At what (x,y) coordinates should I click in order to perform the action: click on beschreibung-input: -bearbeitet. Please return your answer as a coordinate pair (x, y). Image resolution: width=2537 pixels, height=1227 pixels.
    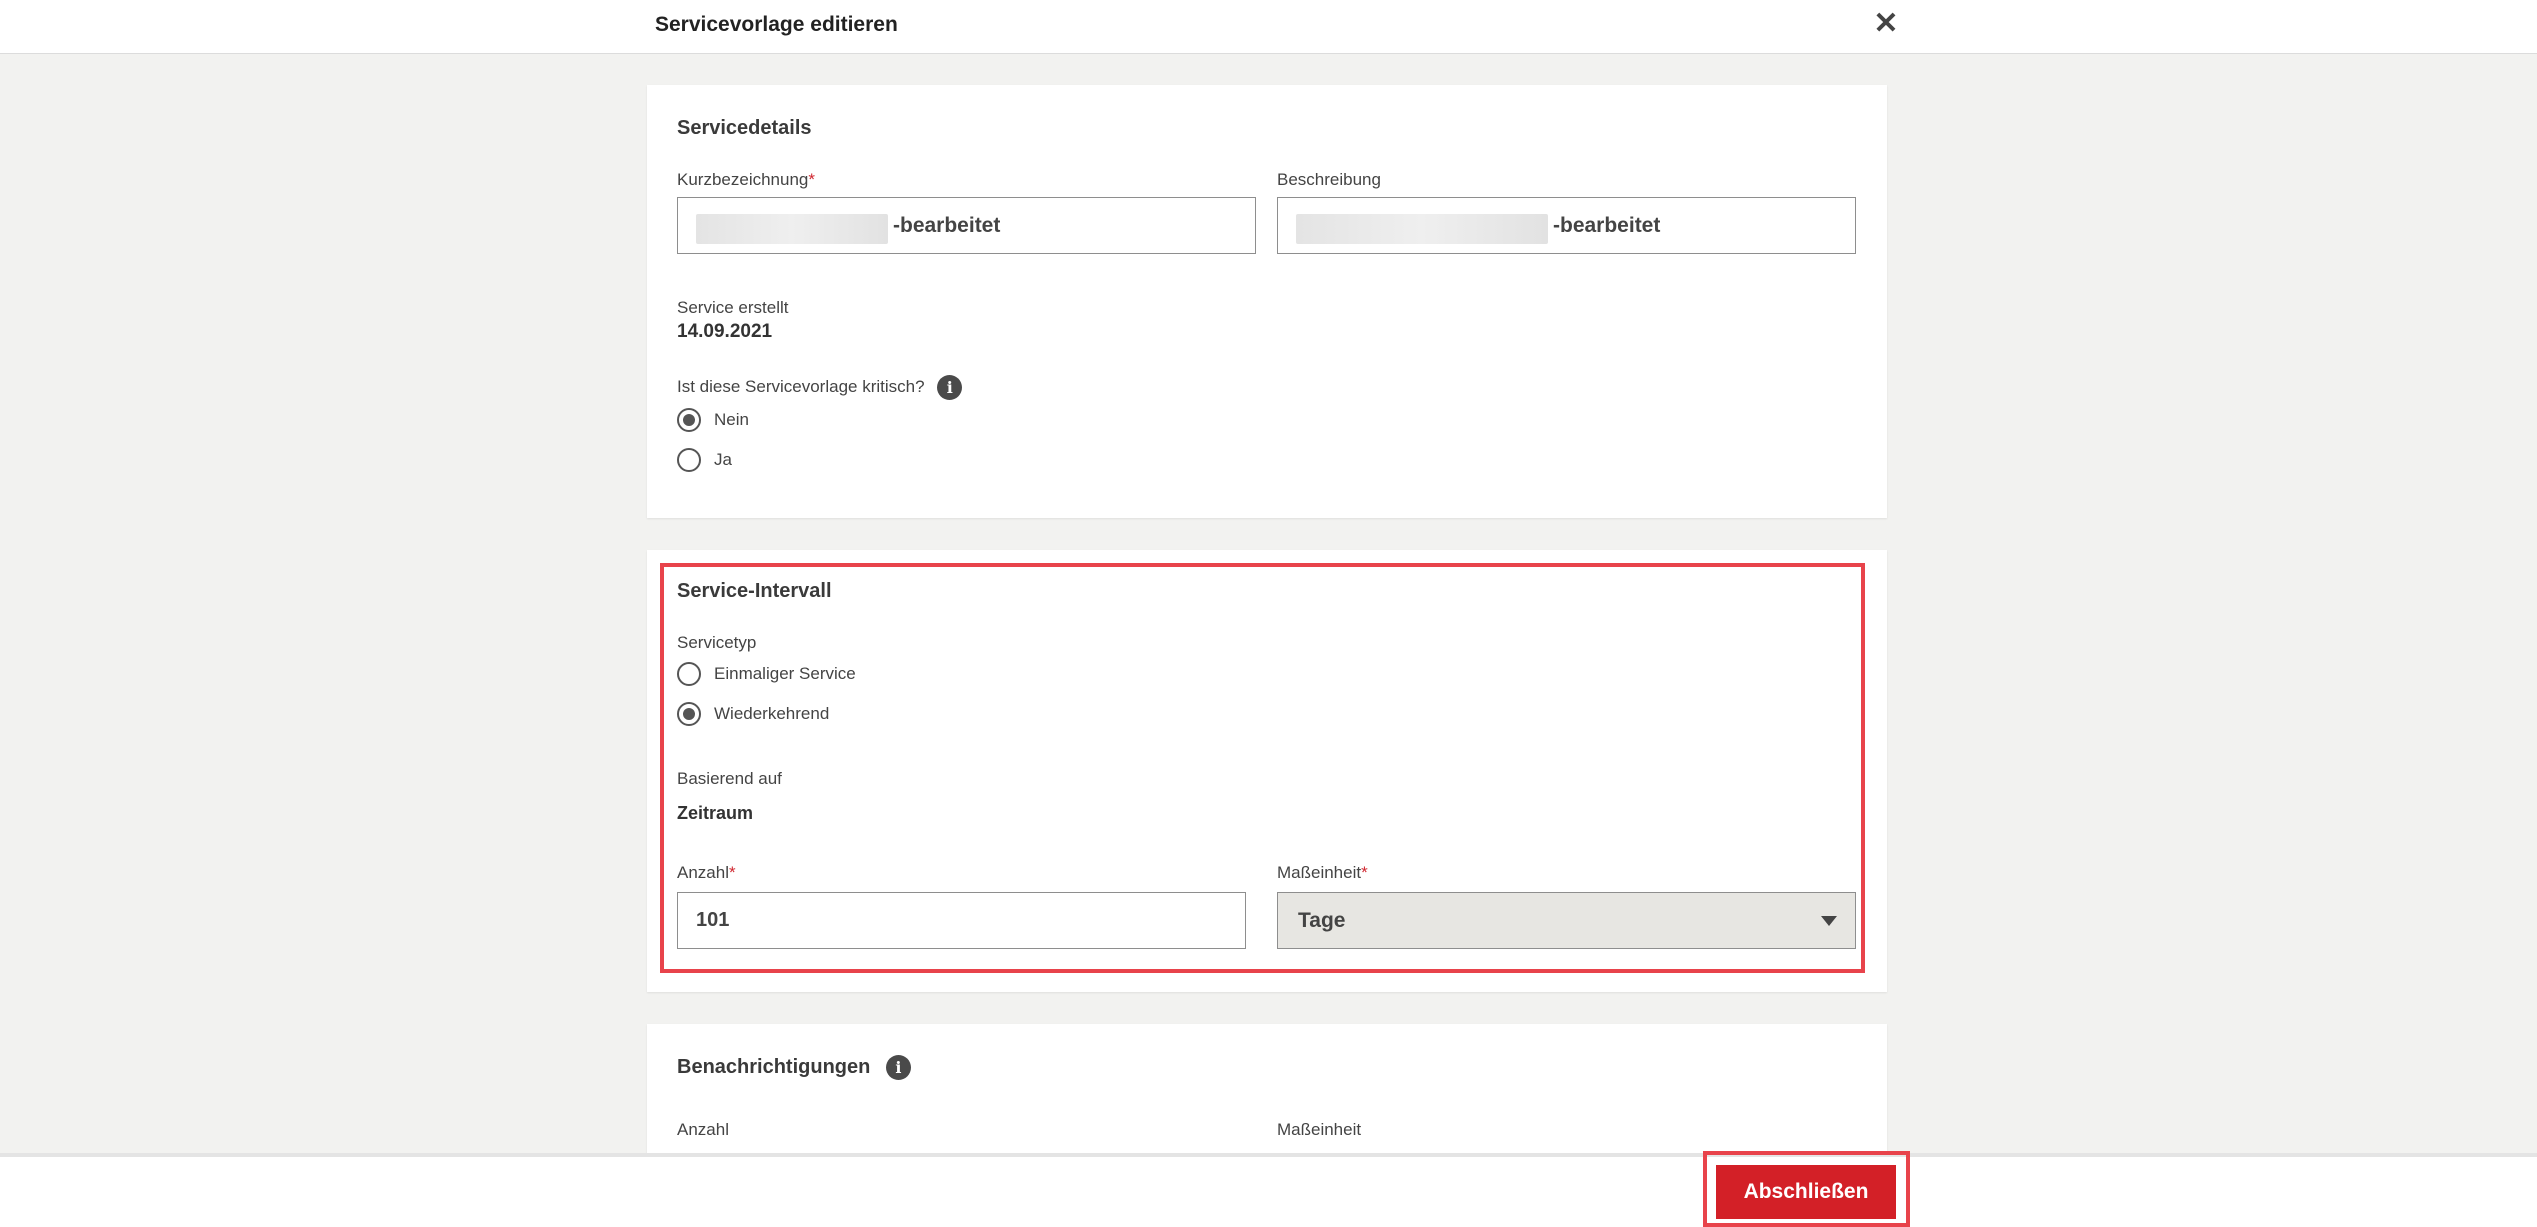
    Looking at the image, I should click on (1566, 225).